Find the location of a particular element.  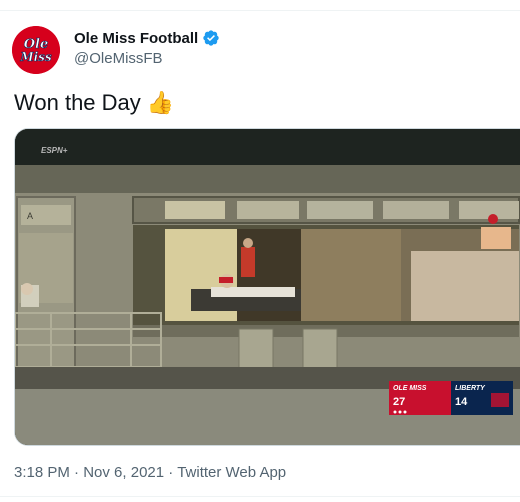

bottom-divider is located at coordinates (260, 496).